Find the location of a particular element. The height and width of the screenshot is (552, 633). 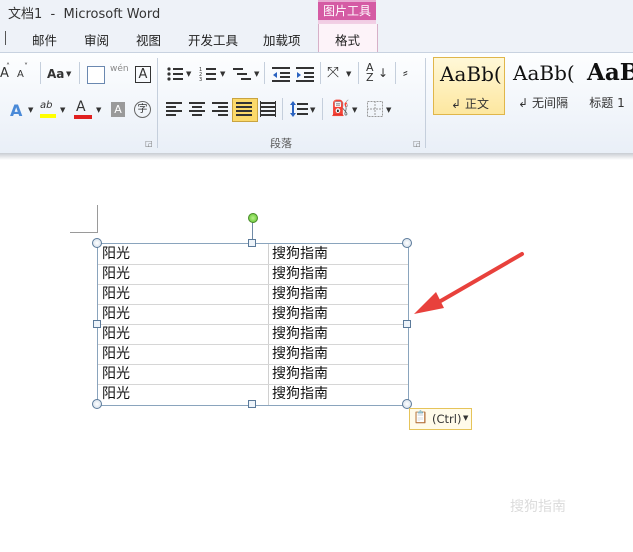

shrink-font-button: A is located at coordinates (20, 74).